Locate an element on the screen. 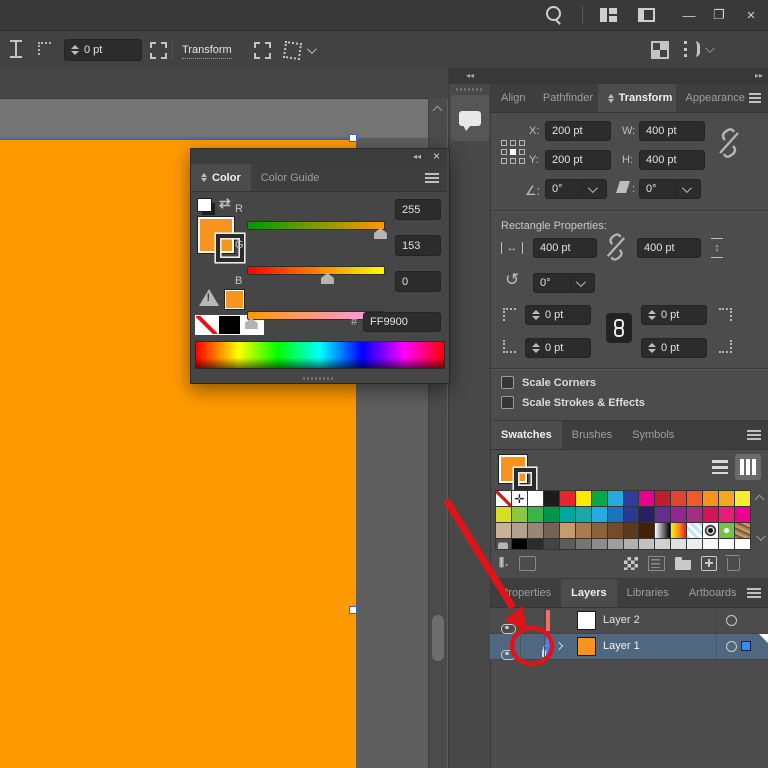  slider-value-r: 255 is located at coordinates (418, 209).